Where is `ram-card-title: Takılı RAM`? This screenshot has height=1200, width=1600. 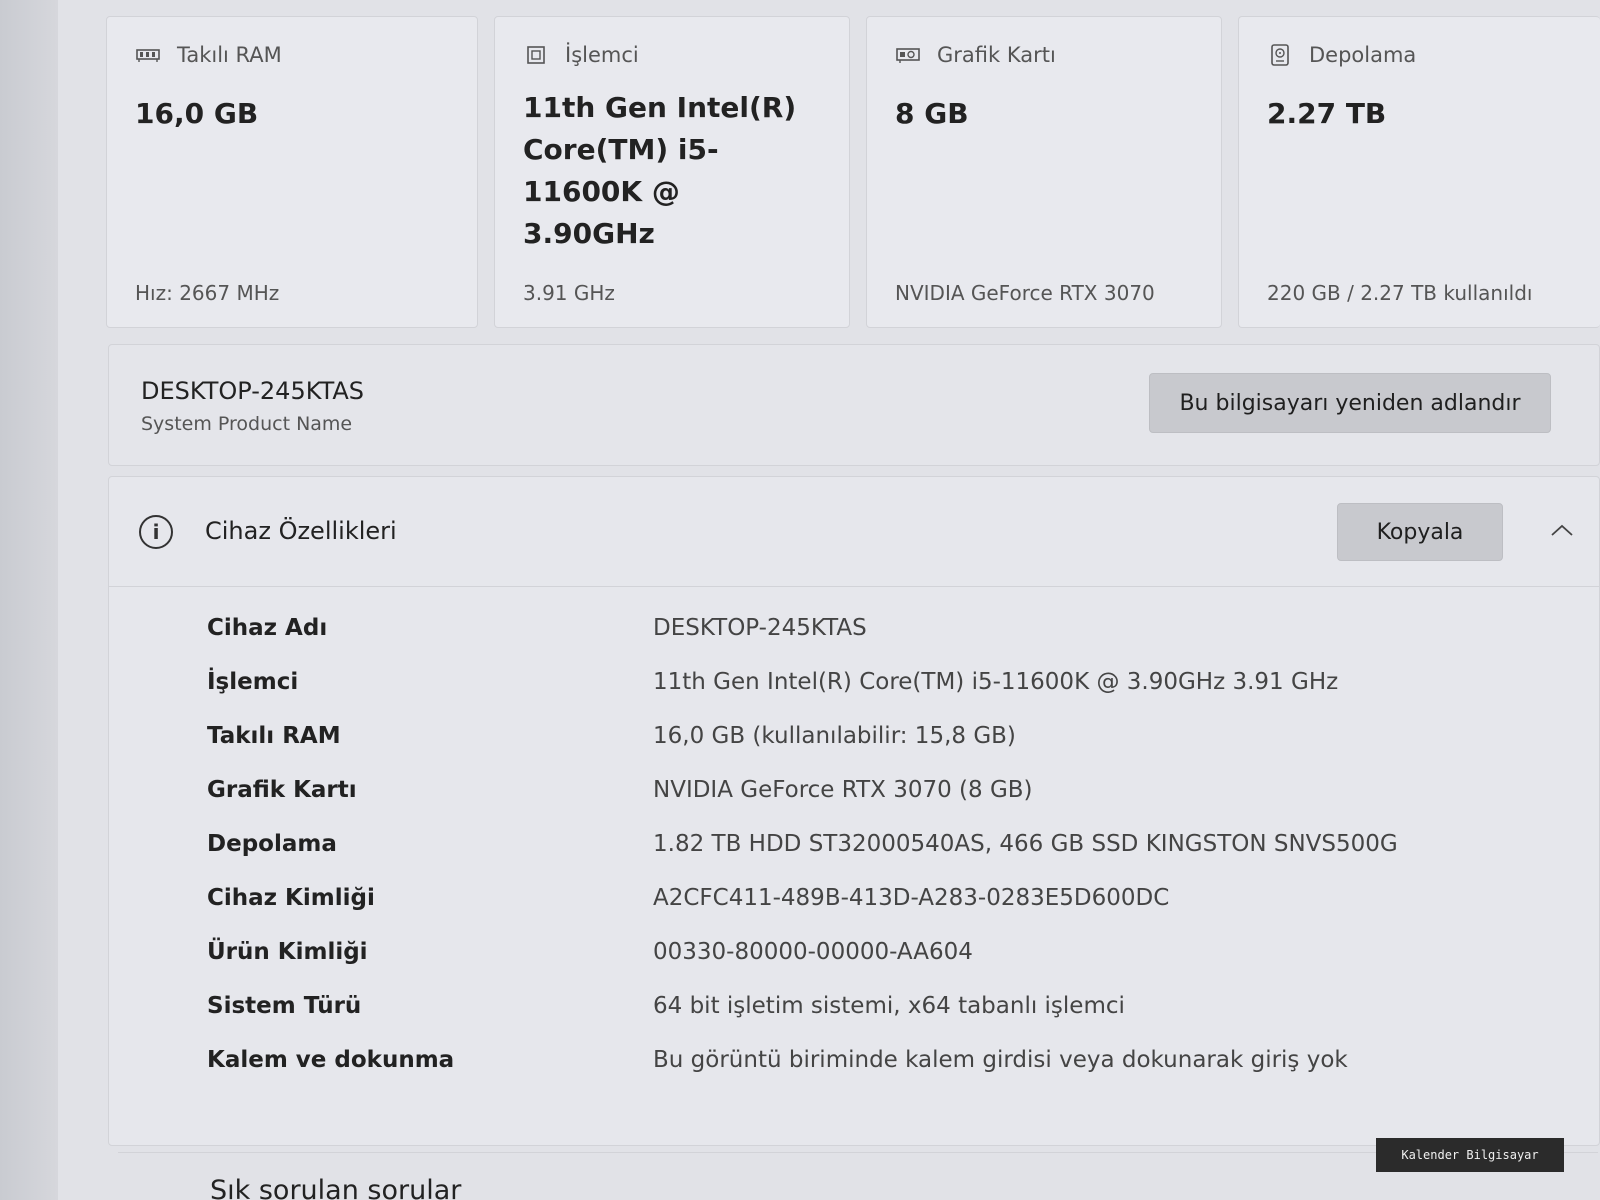 ram-card-title: Takılı RAM is located at coordinates (229, 55).